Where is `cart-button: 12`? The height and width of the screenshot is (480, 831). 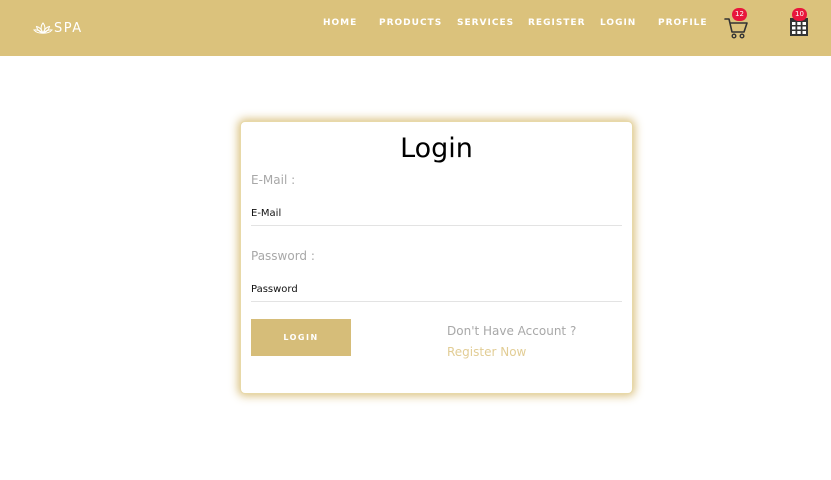
cart-button: 12 is located at coordinates (736, 24).